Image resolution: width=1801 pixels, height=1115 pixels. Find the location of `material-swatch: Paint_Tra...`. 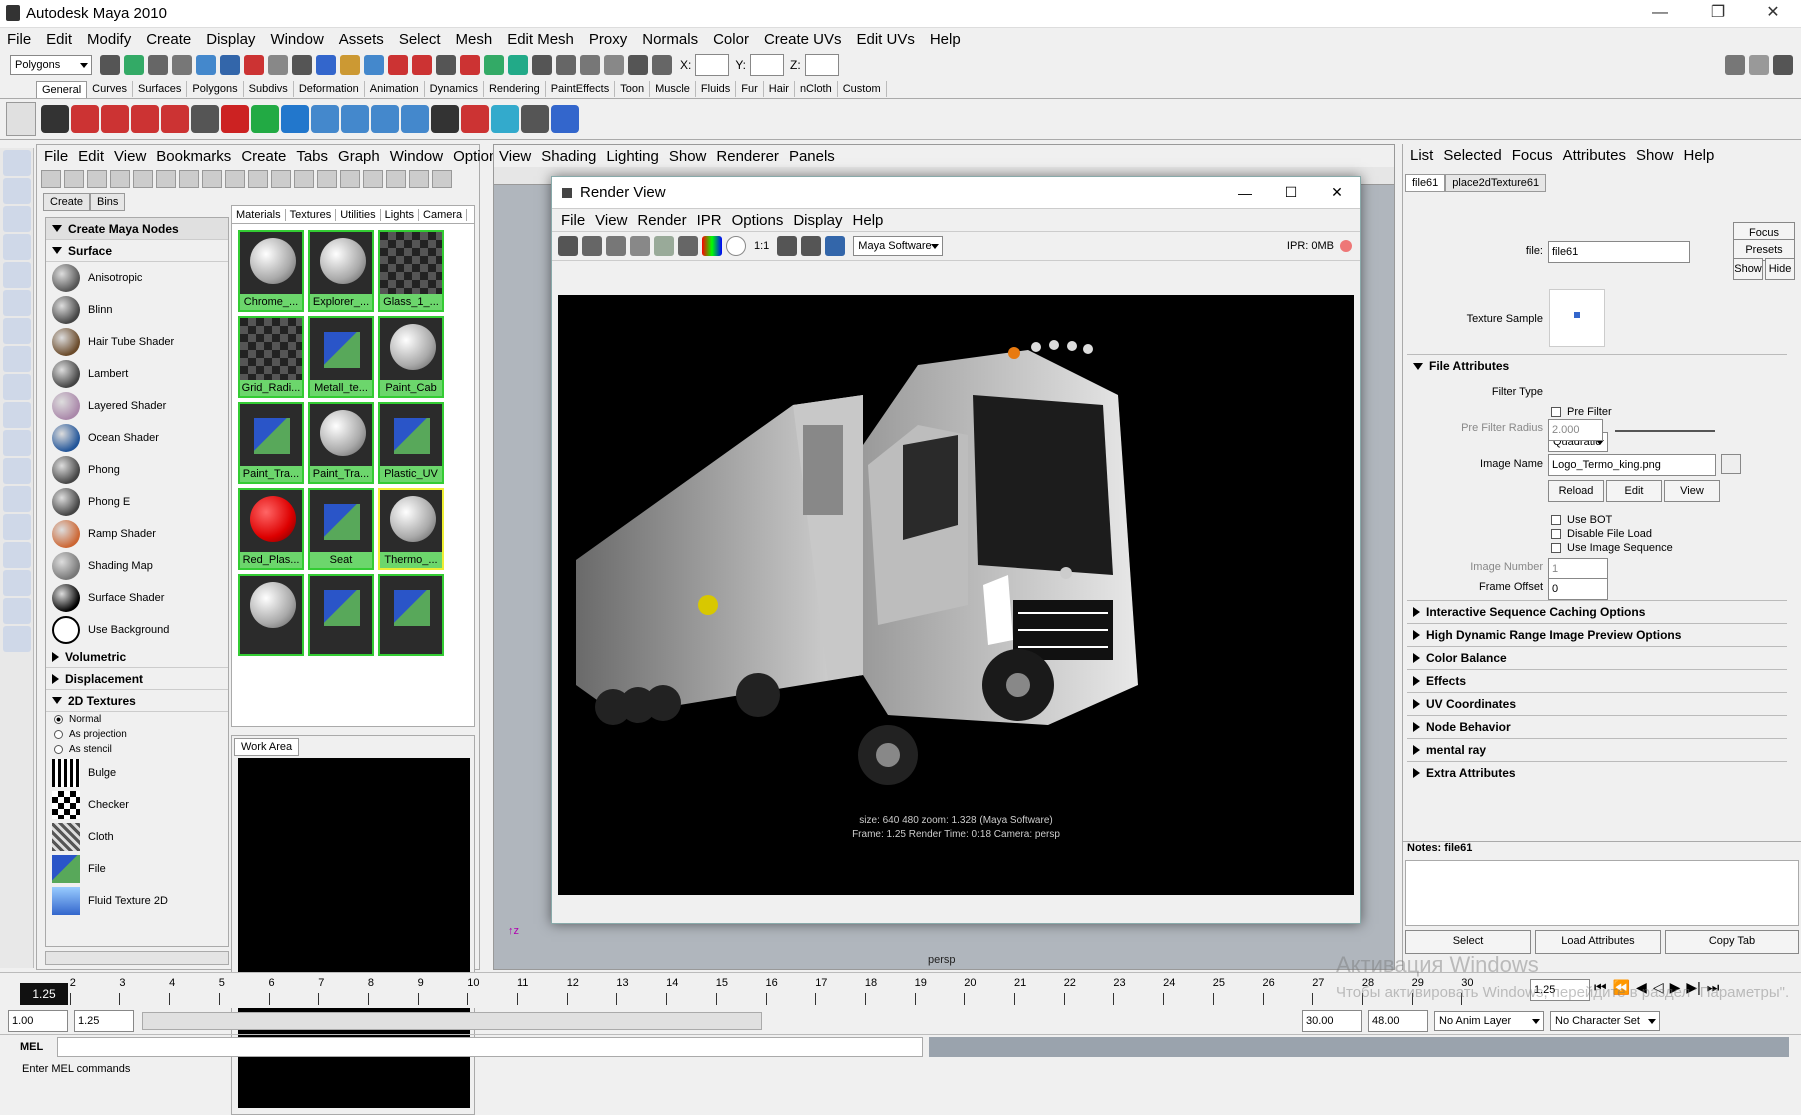

material-swatch: Paint_Tra... is located at coordinates (271, 443).